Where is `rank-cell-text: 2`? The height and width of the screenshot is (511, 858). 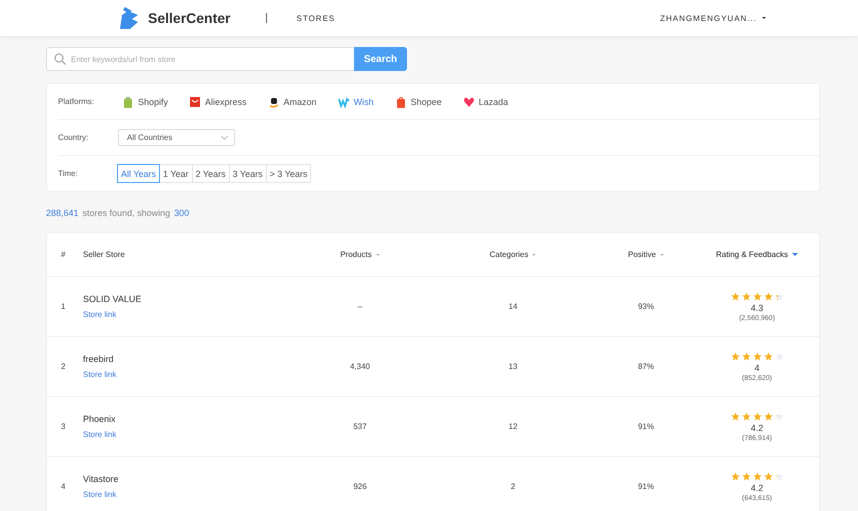 rank-cell-text: 2 is located at coordinates (63, 366).